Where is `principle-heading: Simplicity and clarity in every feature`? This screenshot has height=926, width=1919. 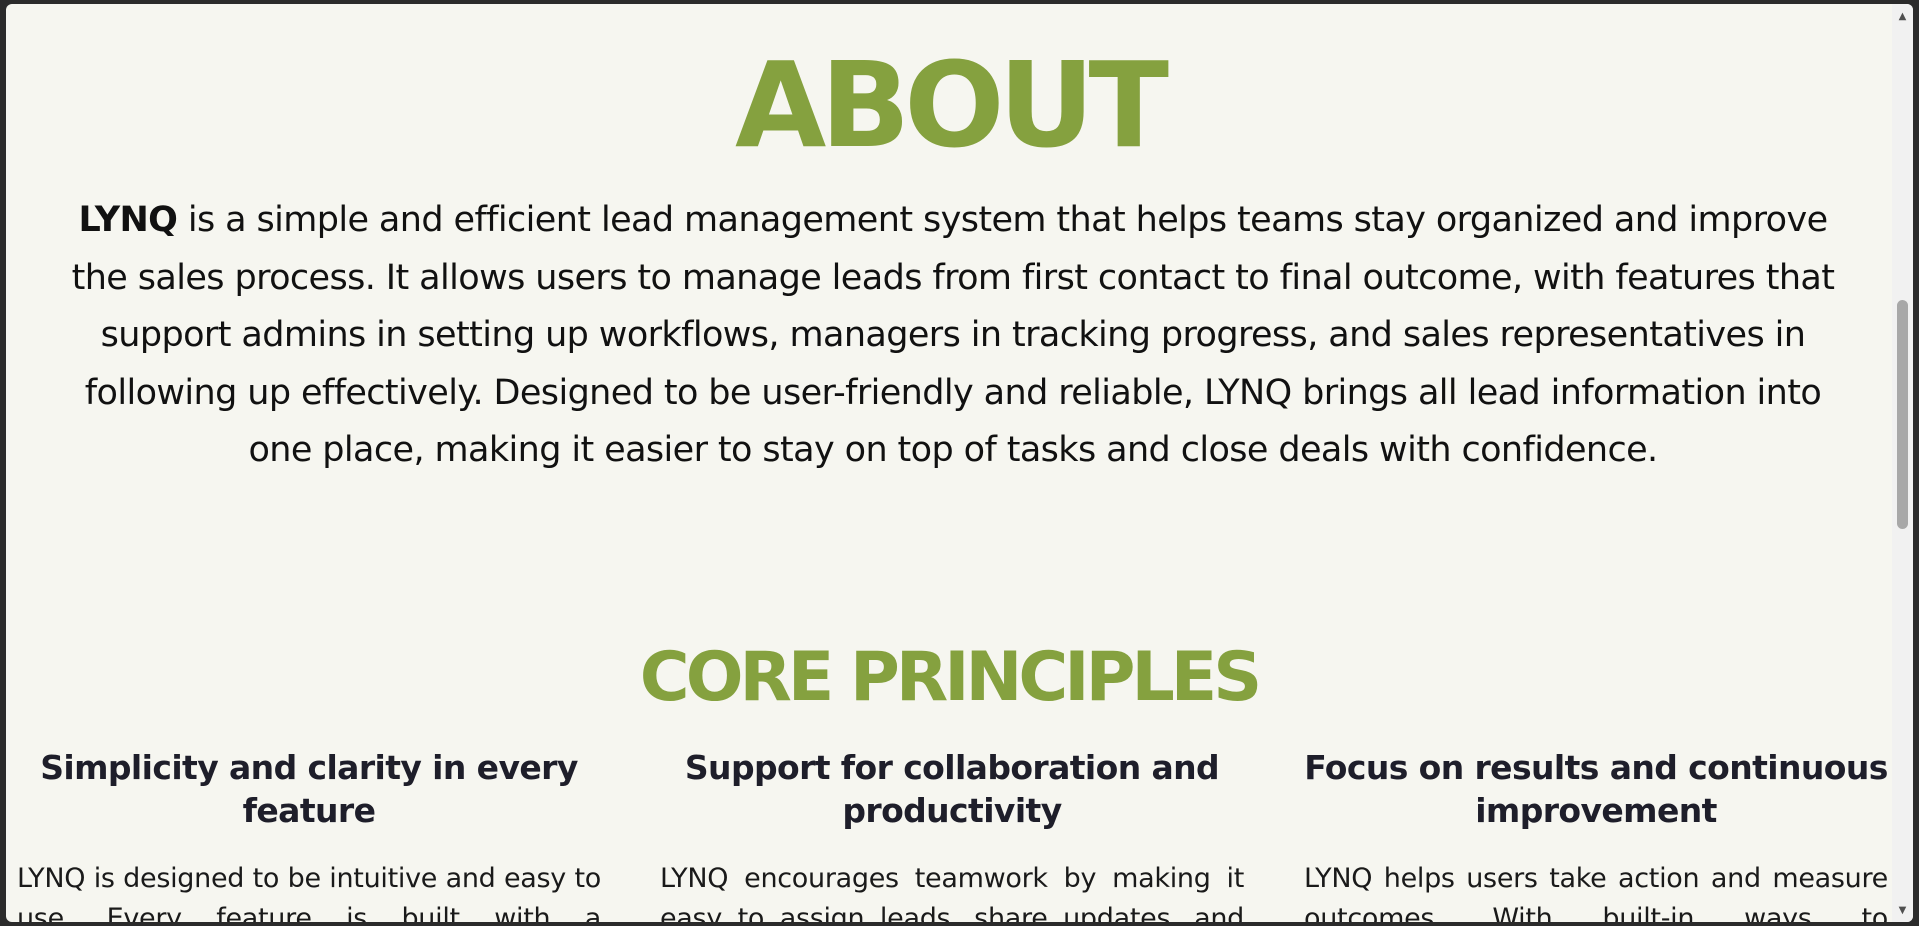
principle-heading: Simplicity and clarity in every feature is located at coordinates (309, 789).